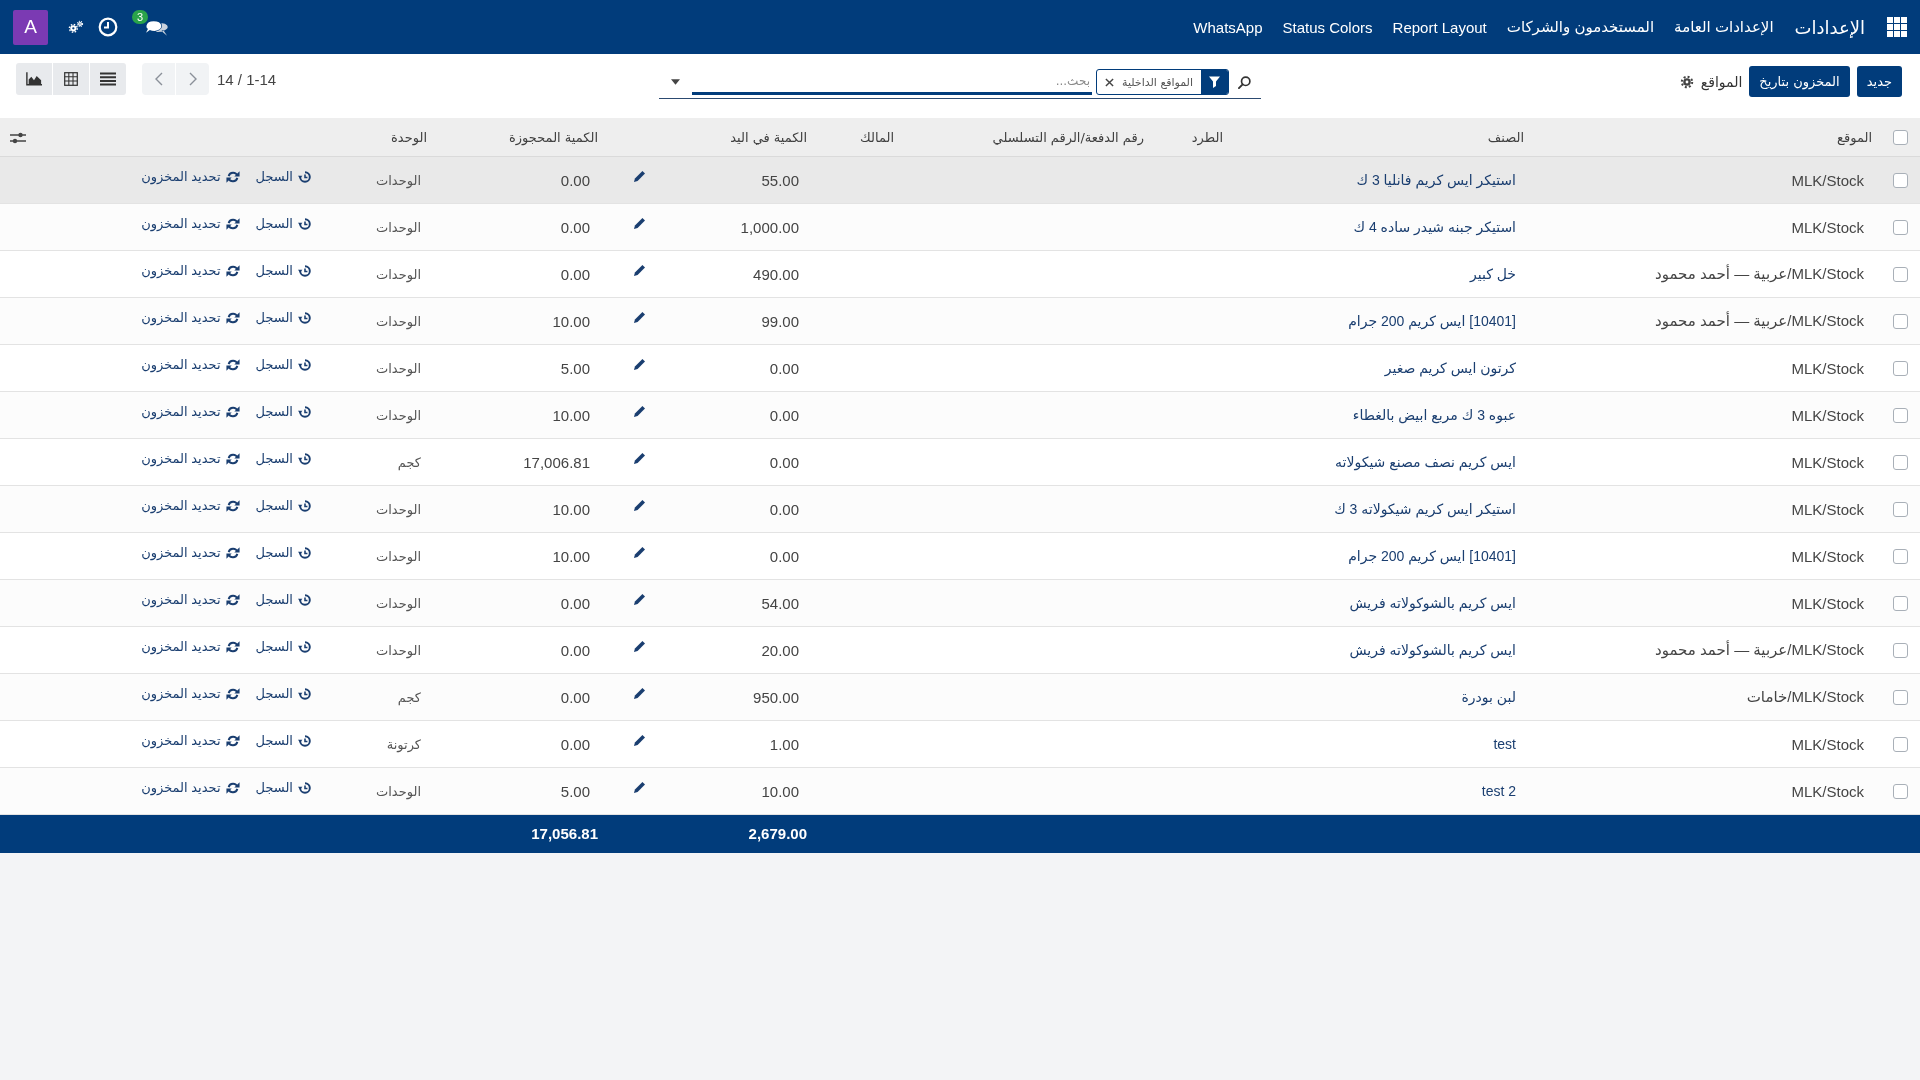 Image resolution: width=1920 pixels, height=1080 pixels. Describe the element at coordinates (108, 27) in the screenshot. I see `clock-icon` at that location.